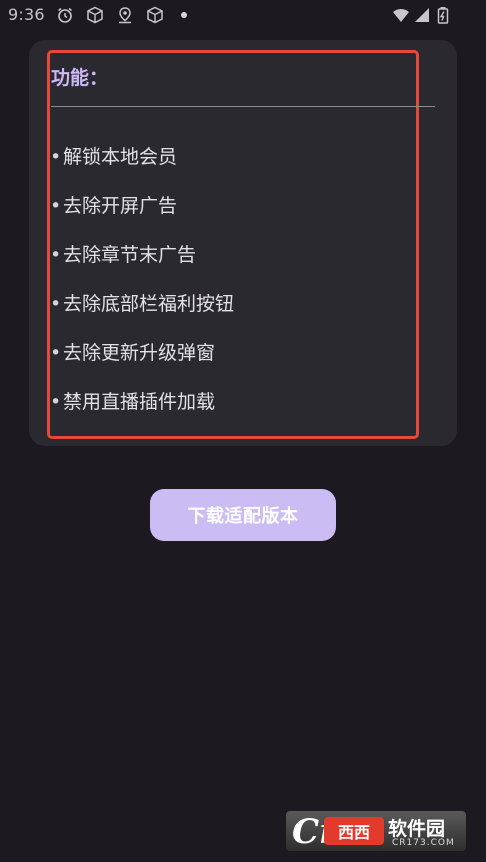 Image resolution: width=486 pixels, height=862 pixels. I want to click on list-item: •禁用直播插件加载, so click(132, 400).